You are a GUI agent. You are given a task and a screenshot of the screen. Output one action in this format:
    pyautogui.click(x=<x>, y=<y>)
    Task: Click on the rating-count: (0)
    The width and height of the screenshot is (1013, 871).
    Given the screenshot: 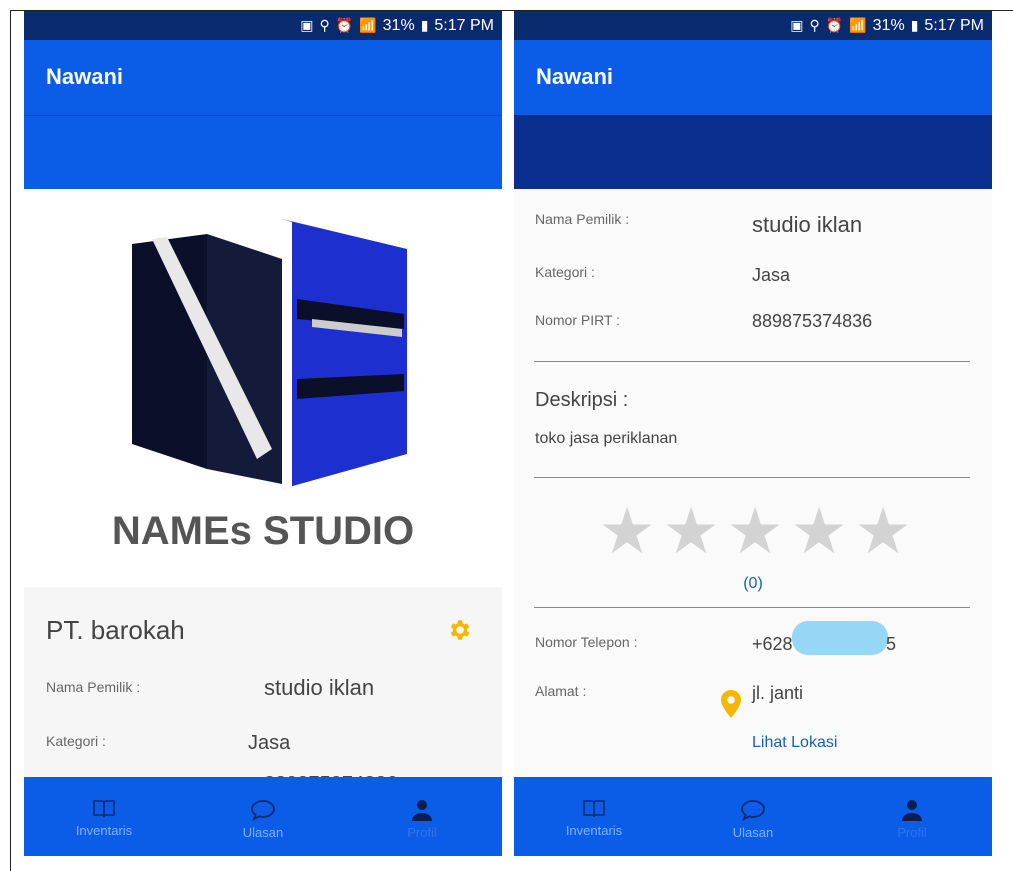 What is the action you would take?
    pyautogui.click(x=753, y=583)
    